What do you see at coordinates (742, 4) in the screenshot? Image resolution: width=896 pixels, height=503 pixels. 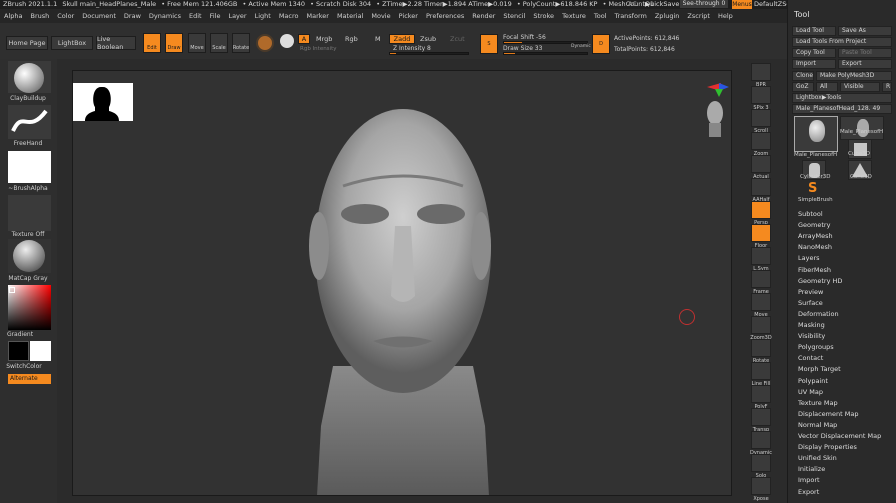 I see `menus-button: Menus` at bounding box center [742, 4].